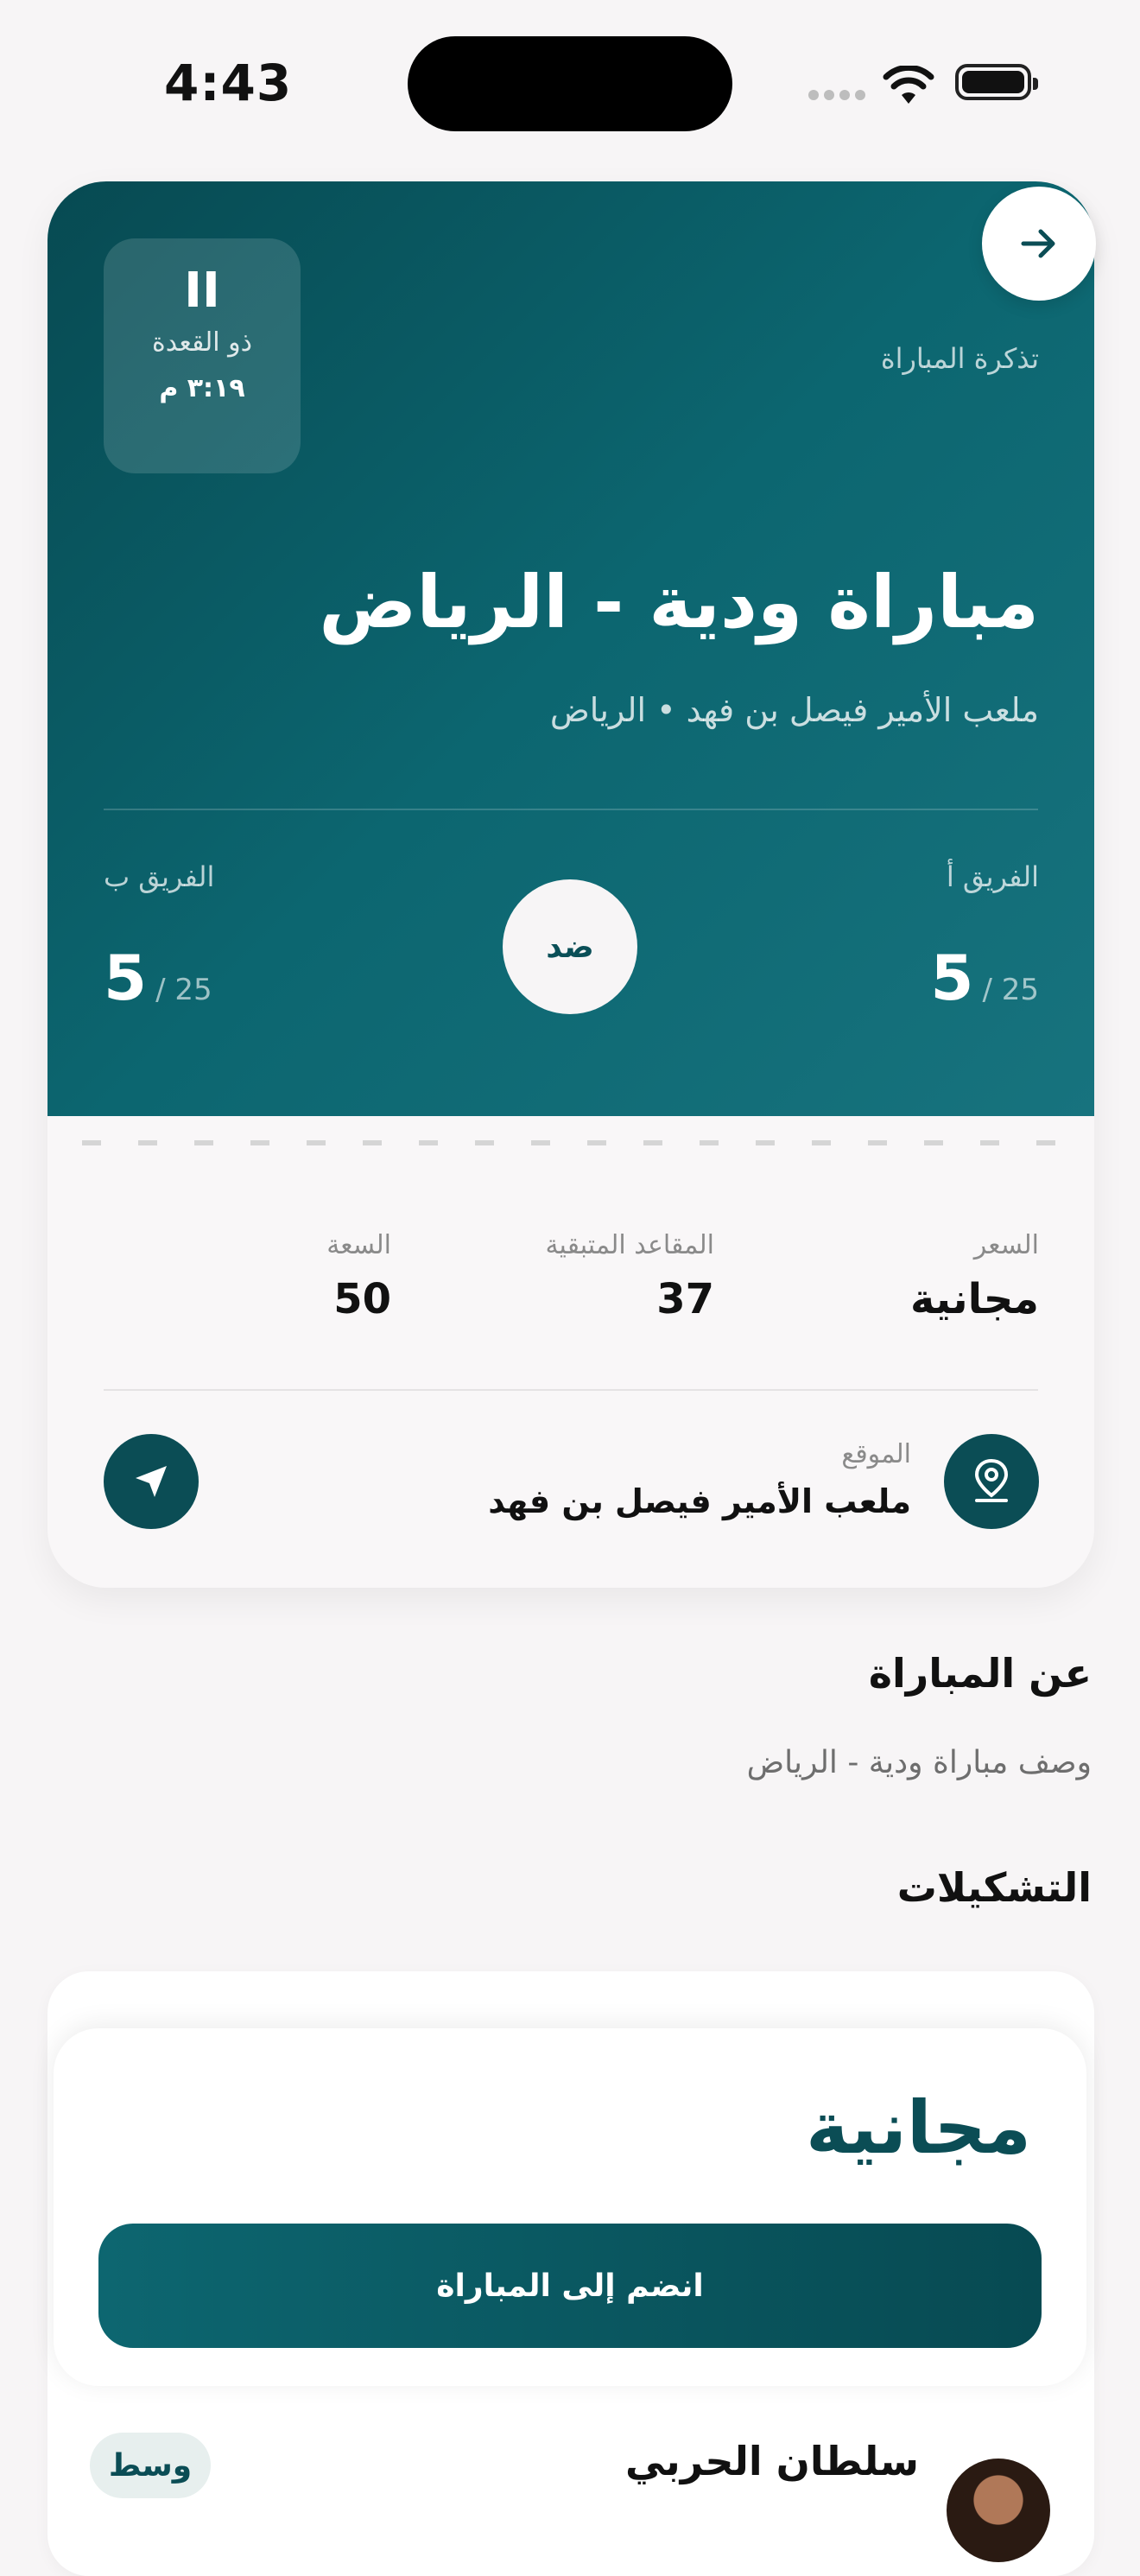  What do you see at coordinates (876, 1454) in the screenshot?
I see `location-label: الموقع` at bounding box center [876, 1454].